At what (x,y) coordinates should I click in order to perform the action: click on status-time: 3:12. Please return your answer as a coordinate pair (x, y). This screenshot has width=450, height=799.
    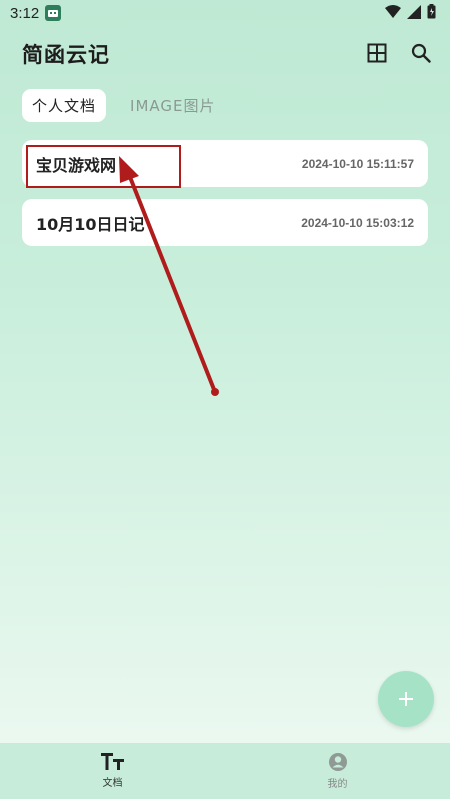
    Looking at the image, I should click on (25, 13).